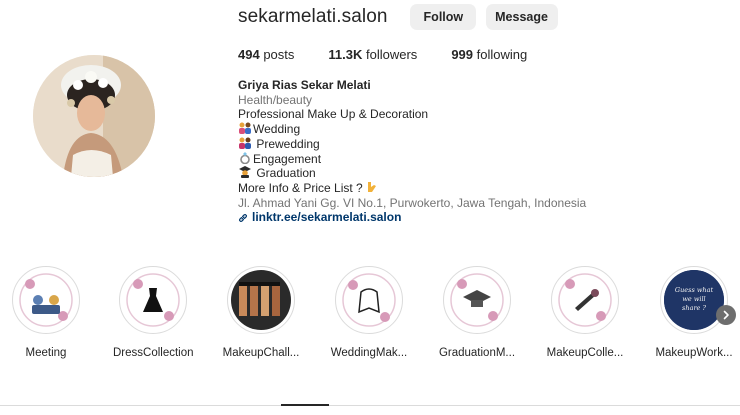 This screenshot has height=415, width=740. I want to click on meeting-illustration-icon, so click(46, 300).